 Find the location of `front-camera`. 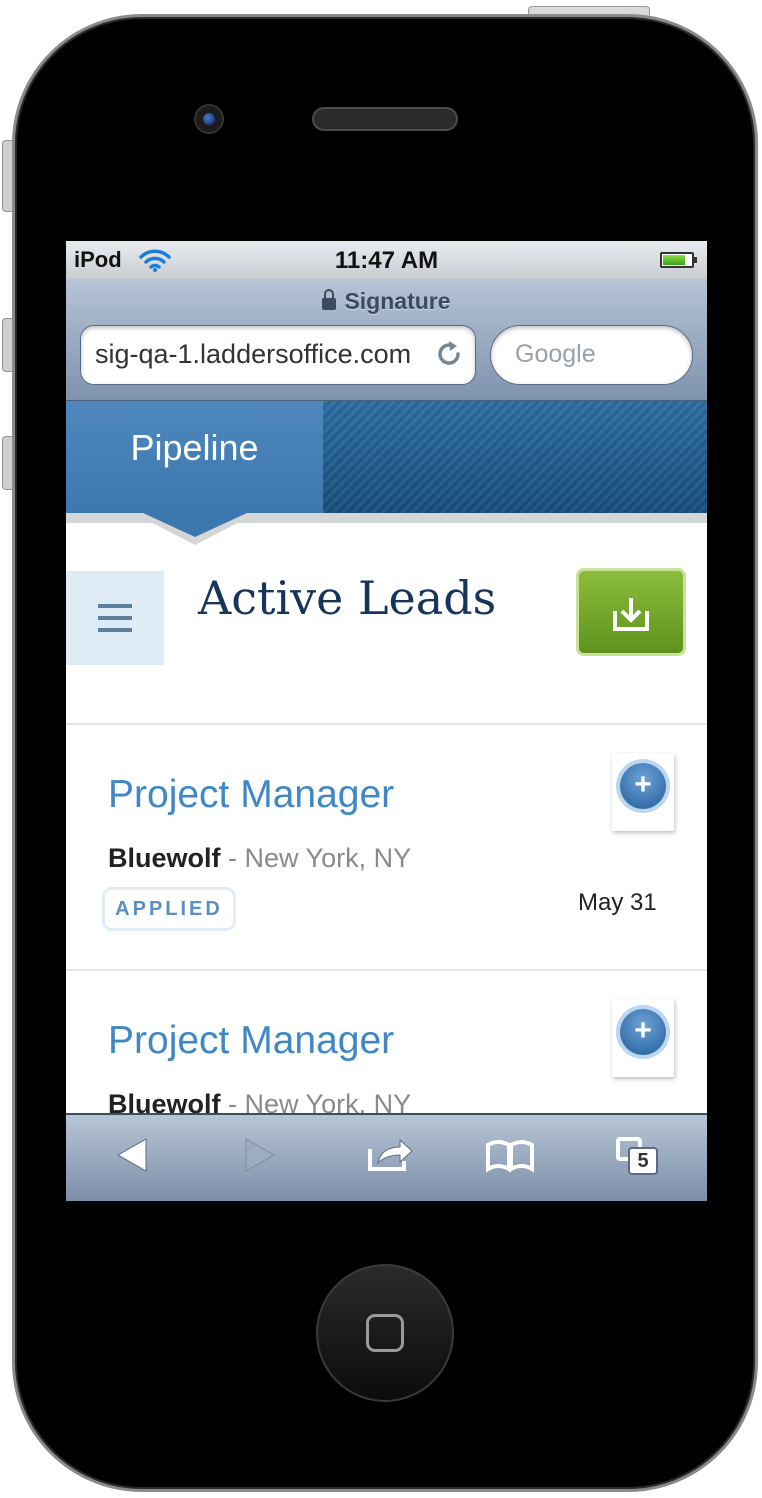

front-camera is located at coordinates (209, 119).